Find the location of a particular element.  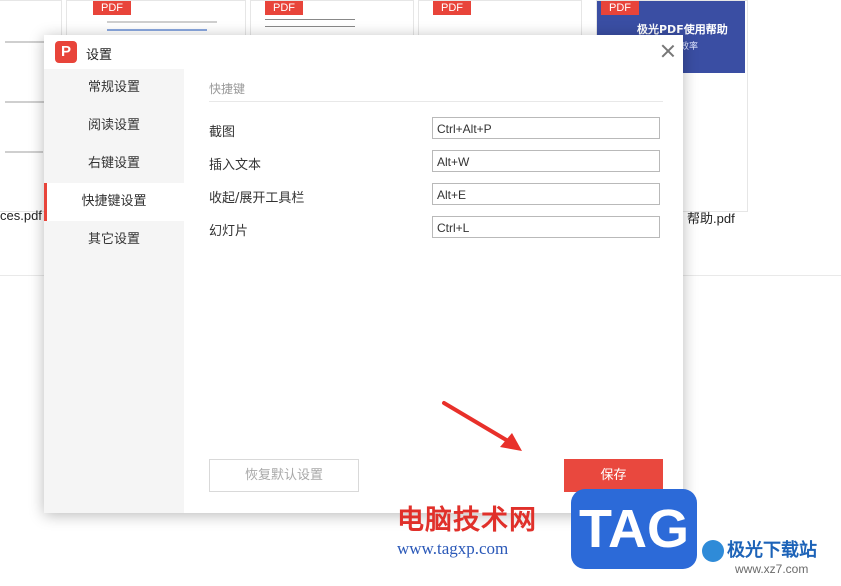

app-logo-icon: P is located at coordinates (66, 52).